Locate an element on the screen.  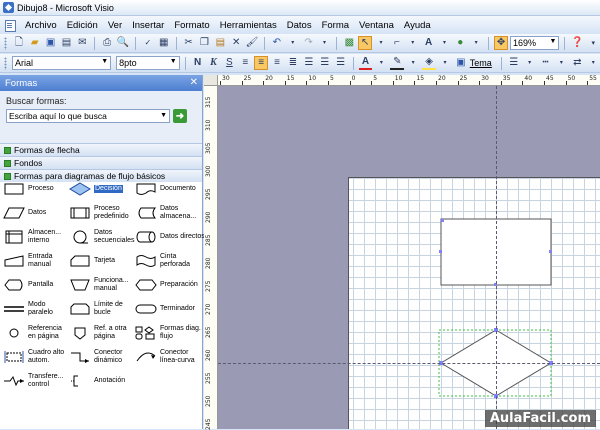
text-tool-icon: A is located at coordinates (429, 43).